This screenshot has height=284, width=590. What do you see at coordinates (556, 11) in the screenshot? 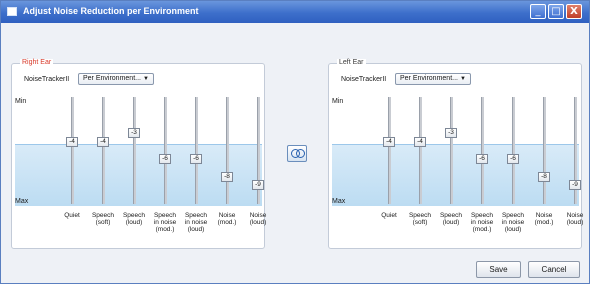
I see `maximize-button: □` at bounding box center [556, 11].